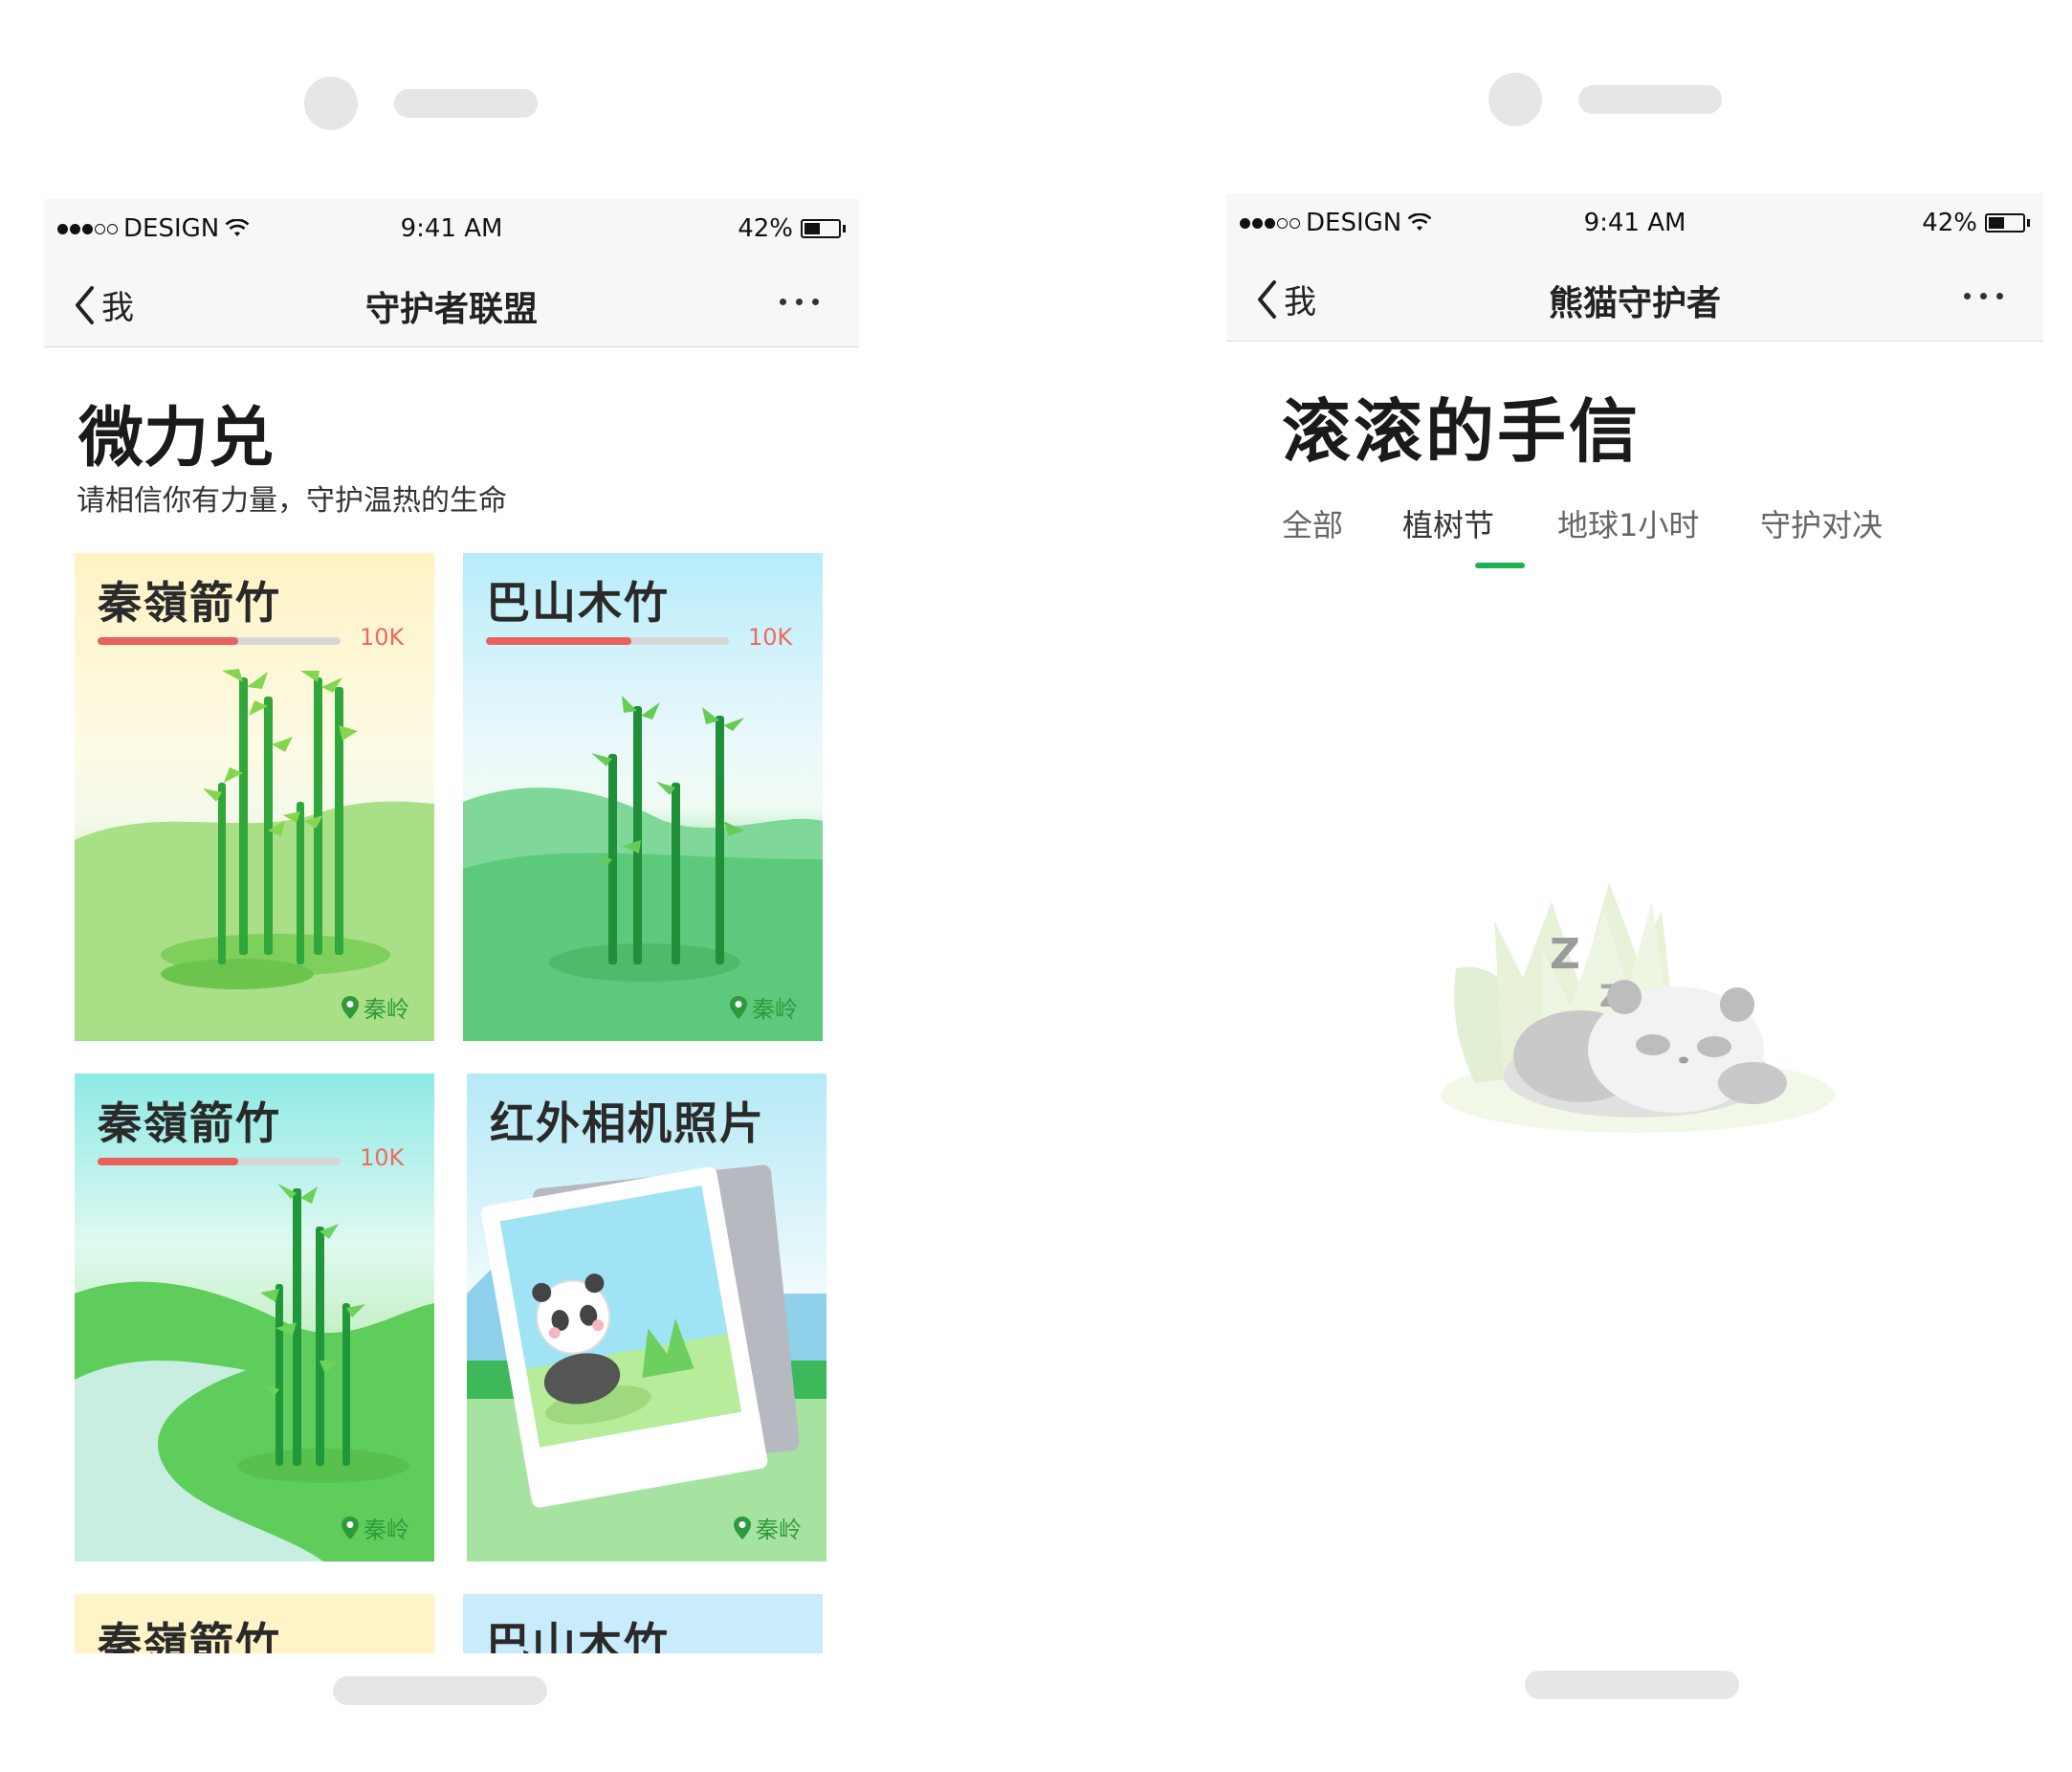 The image size is (2072, 1772). I want to click on card-title: 红外相机照片, so click(627, 1123).